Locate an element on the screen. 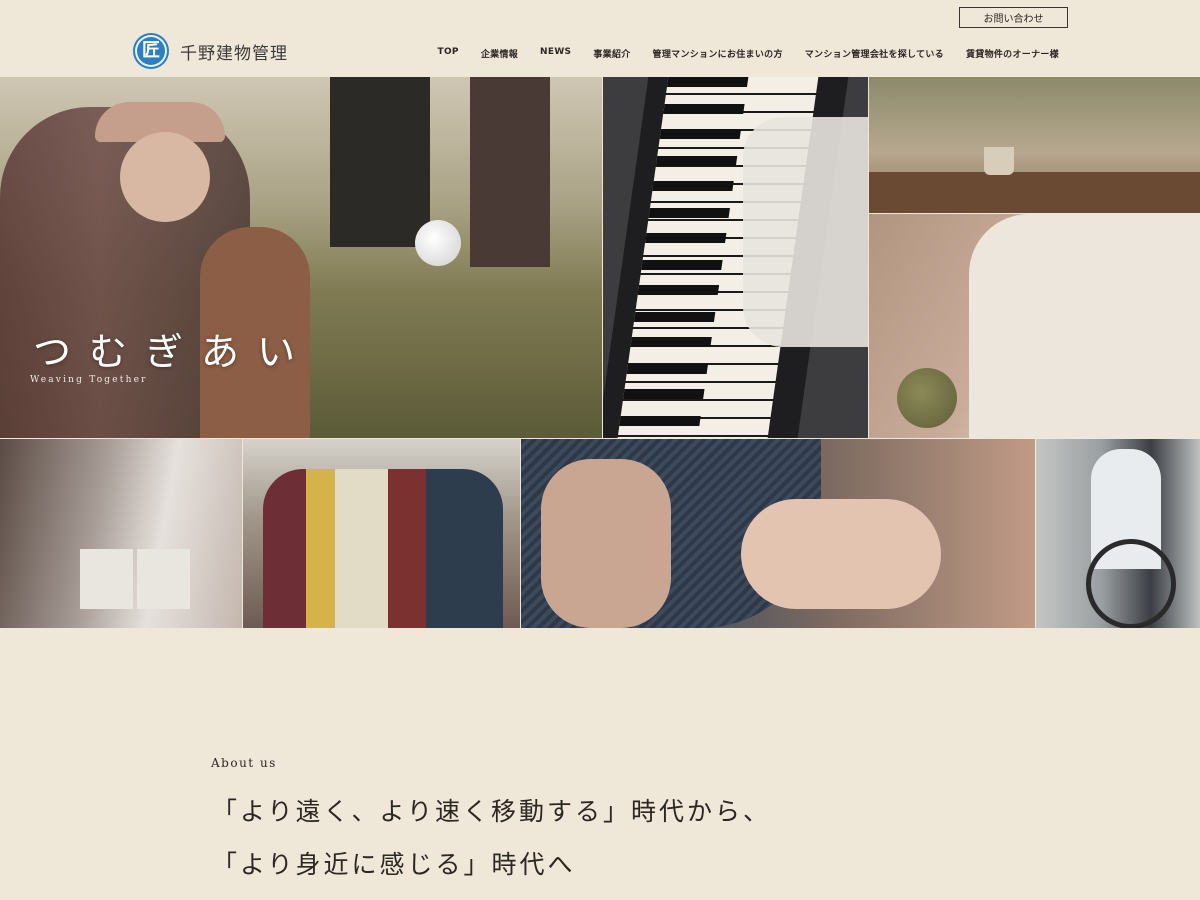 The image size is (1200, 900). nav-item-business: 事業紹介 is located at coordinates (611, 53).